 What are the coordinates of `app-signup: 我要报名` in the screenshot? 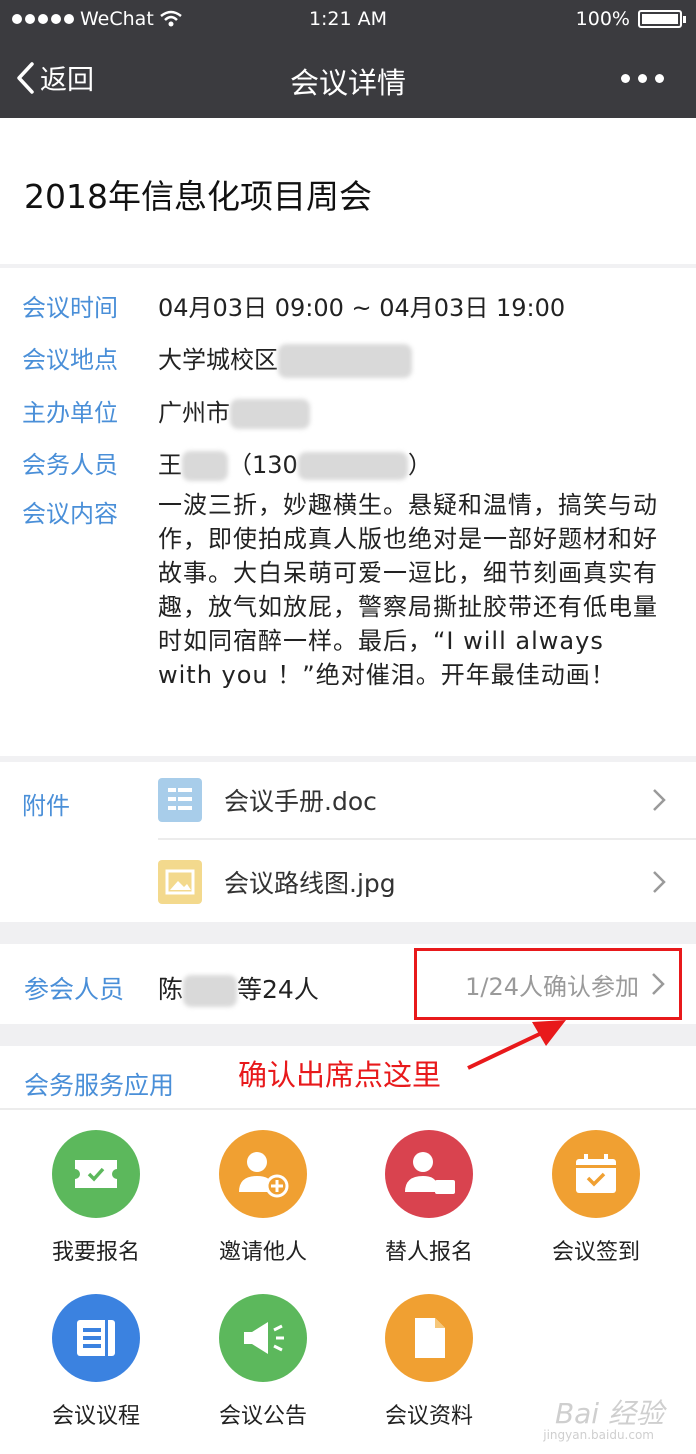 It's located at (96, 1198).